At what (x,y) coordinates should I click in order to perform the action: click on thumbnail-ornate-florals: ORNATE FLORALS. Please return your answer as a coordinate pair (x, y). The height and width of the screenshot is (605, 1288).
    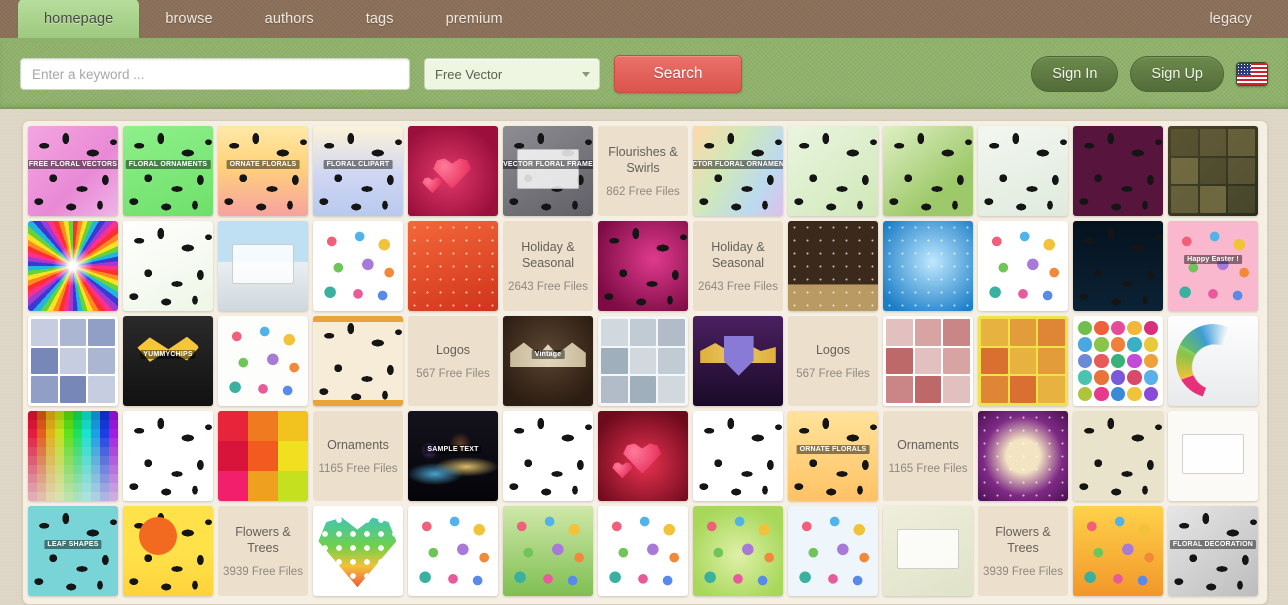
    Looking at the image, I should click on (263, 171).